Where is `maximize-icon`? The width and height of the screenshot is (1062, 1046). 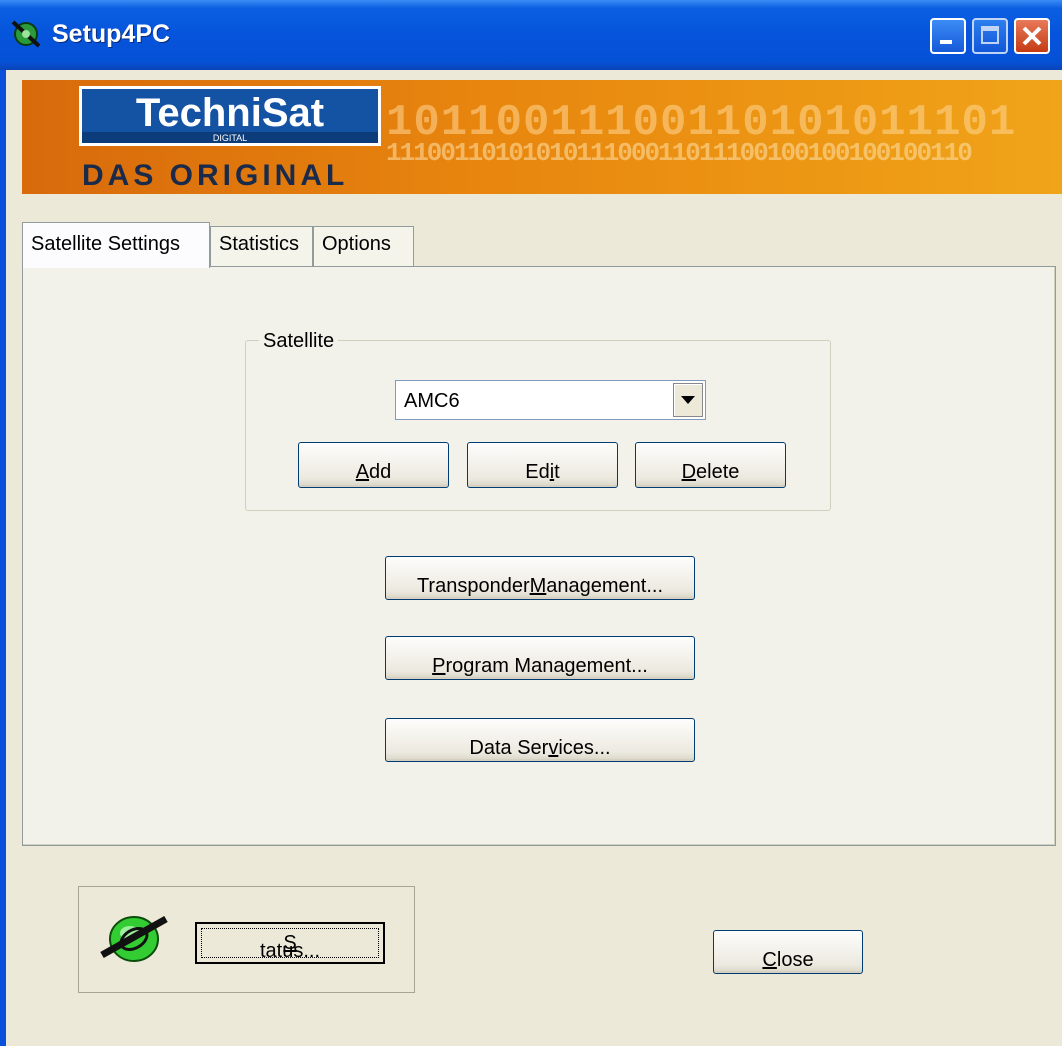
maximize-icon is located at coordinates (990, 35).